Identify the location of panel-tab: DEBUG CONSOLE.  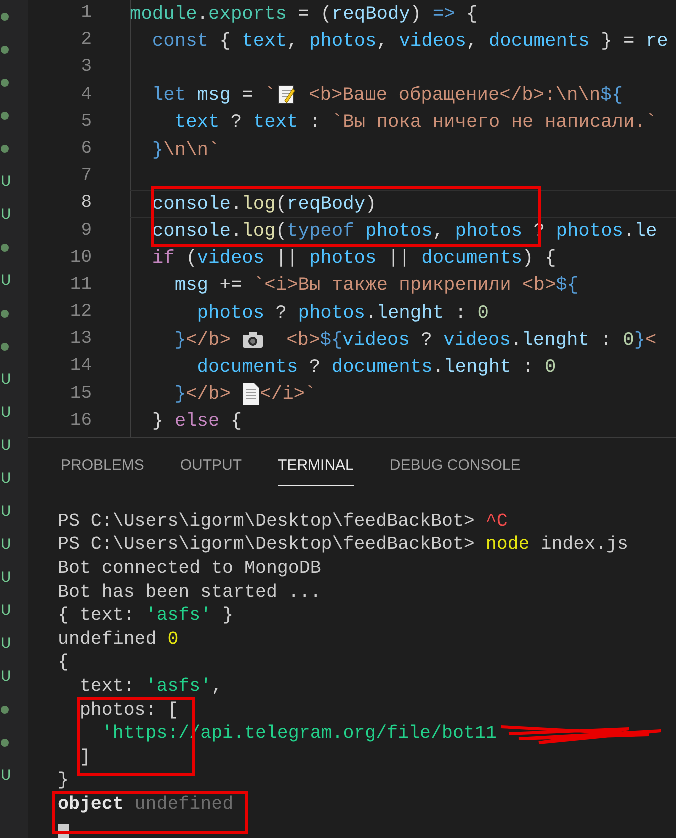
(455, 462).